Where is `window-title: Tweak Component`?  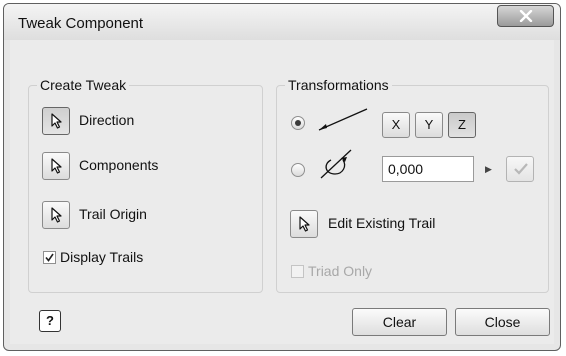 window-title: Tweak Component is located at coordinates (81, 23).